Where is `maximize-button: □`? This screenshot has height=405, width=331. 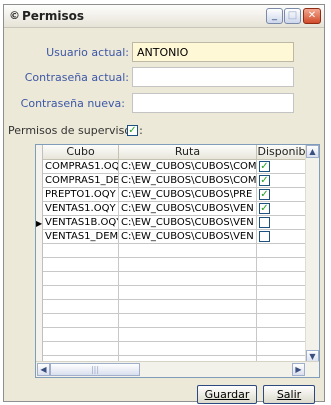
maximize-button: □ is located at coordinates (292, 16).